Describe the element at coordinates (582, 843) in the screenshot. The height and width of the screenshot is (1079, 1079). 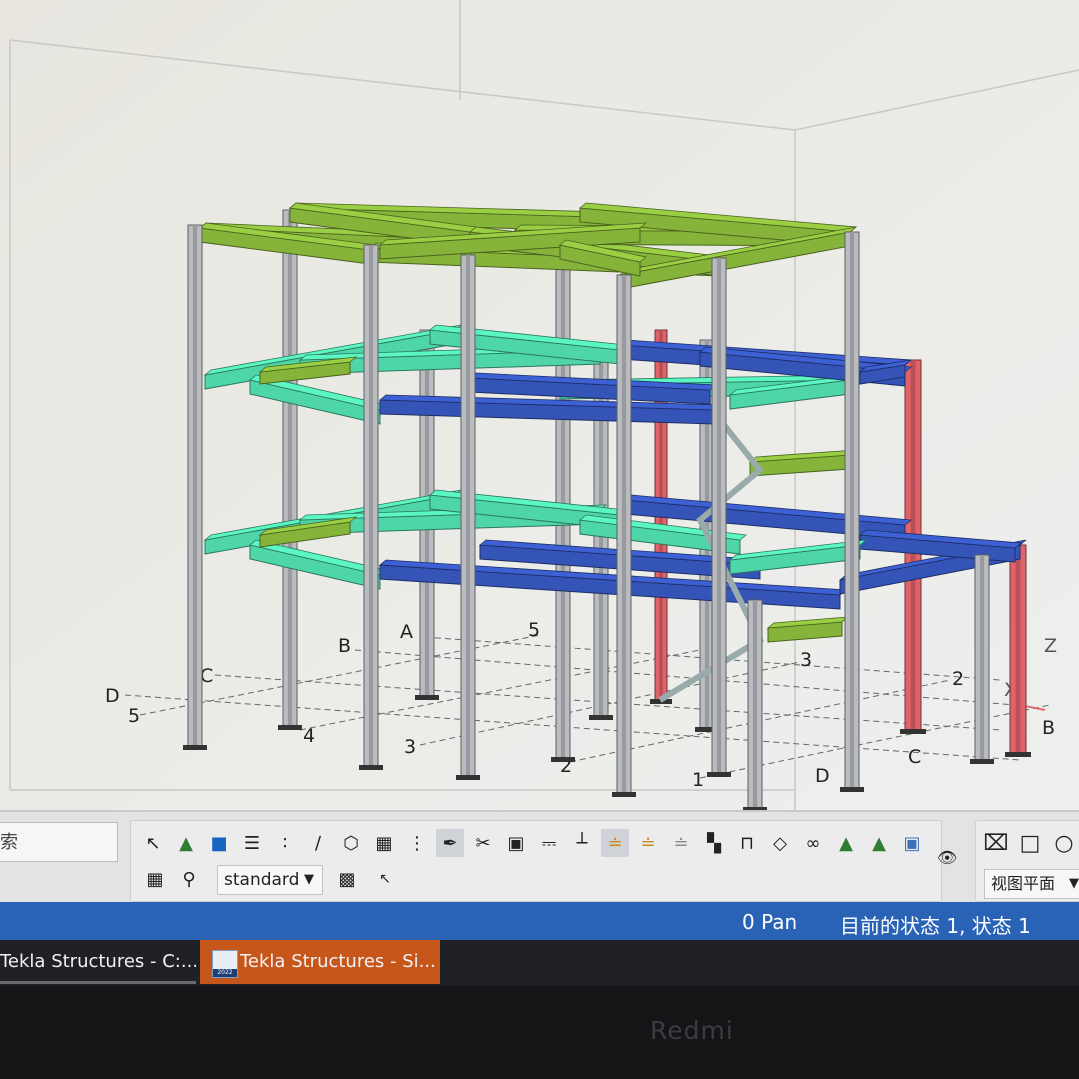
I see `beam-icon: ┴` at that location.